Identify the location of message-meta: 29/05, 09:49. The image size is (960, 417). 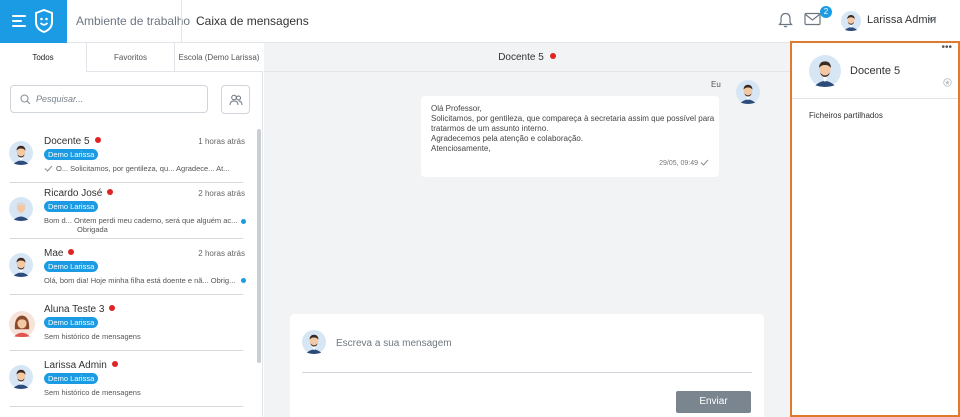
(684, 164).